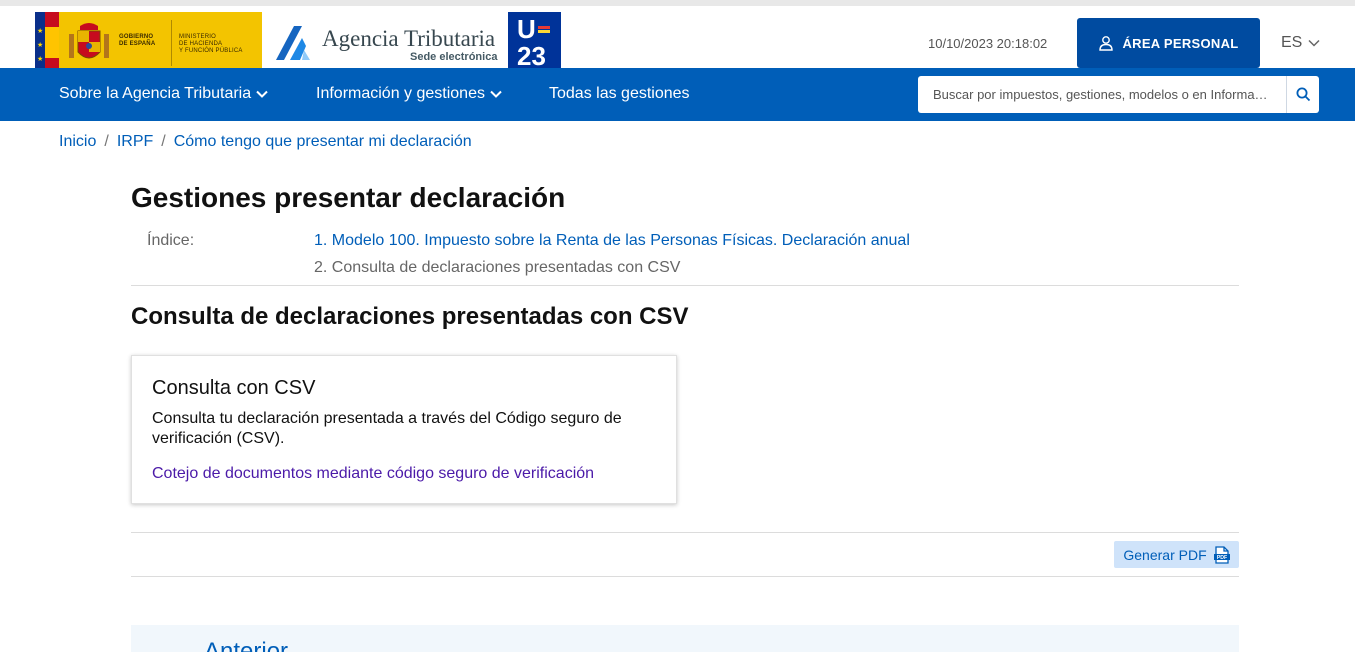 This screenshot has height=652, width=1355. I want to click on agency-subtitle: Sede electrónica, so click(454, 57).